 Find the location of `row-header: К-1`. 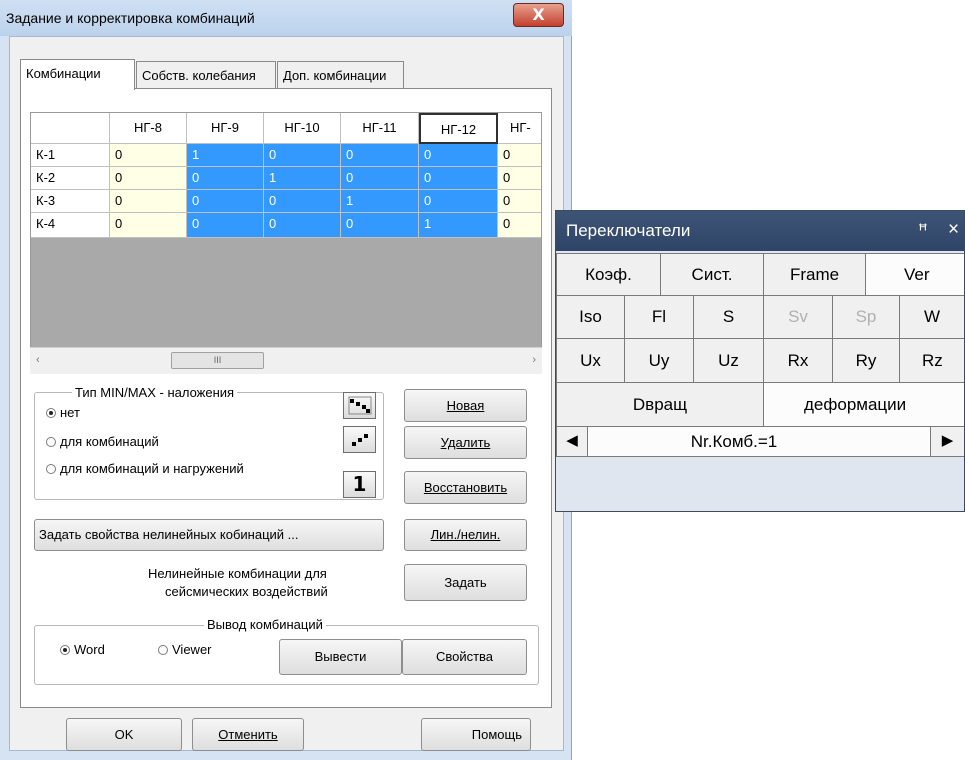

row-header: К-1 is located at coordinates (70, 155).